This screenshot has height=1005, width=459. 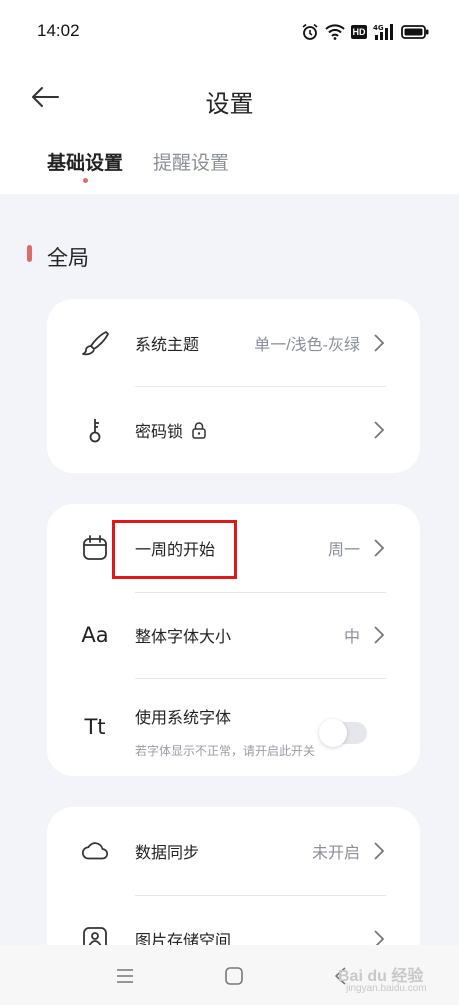 I want to click on setting-row-system-font: Tt 使用系统字体 若字体显示不正常，请开启此开关, so click(x=233, y=727).